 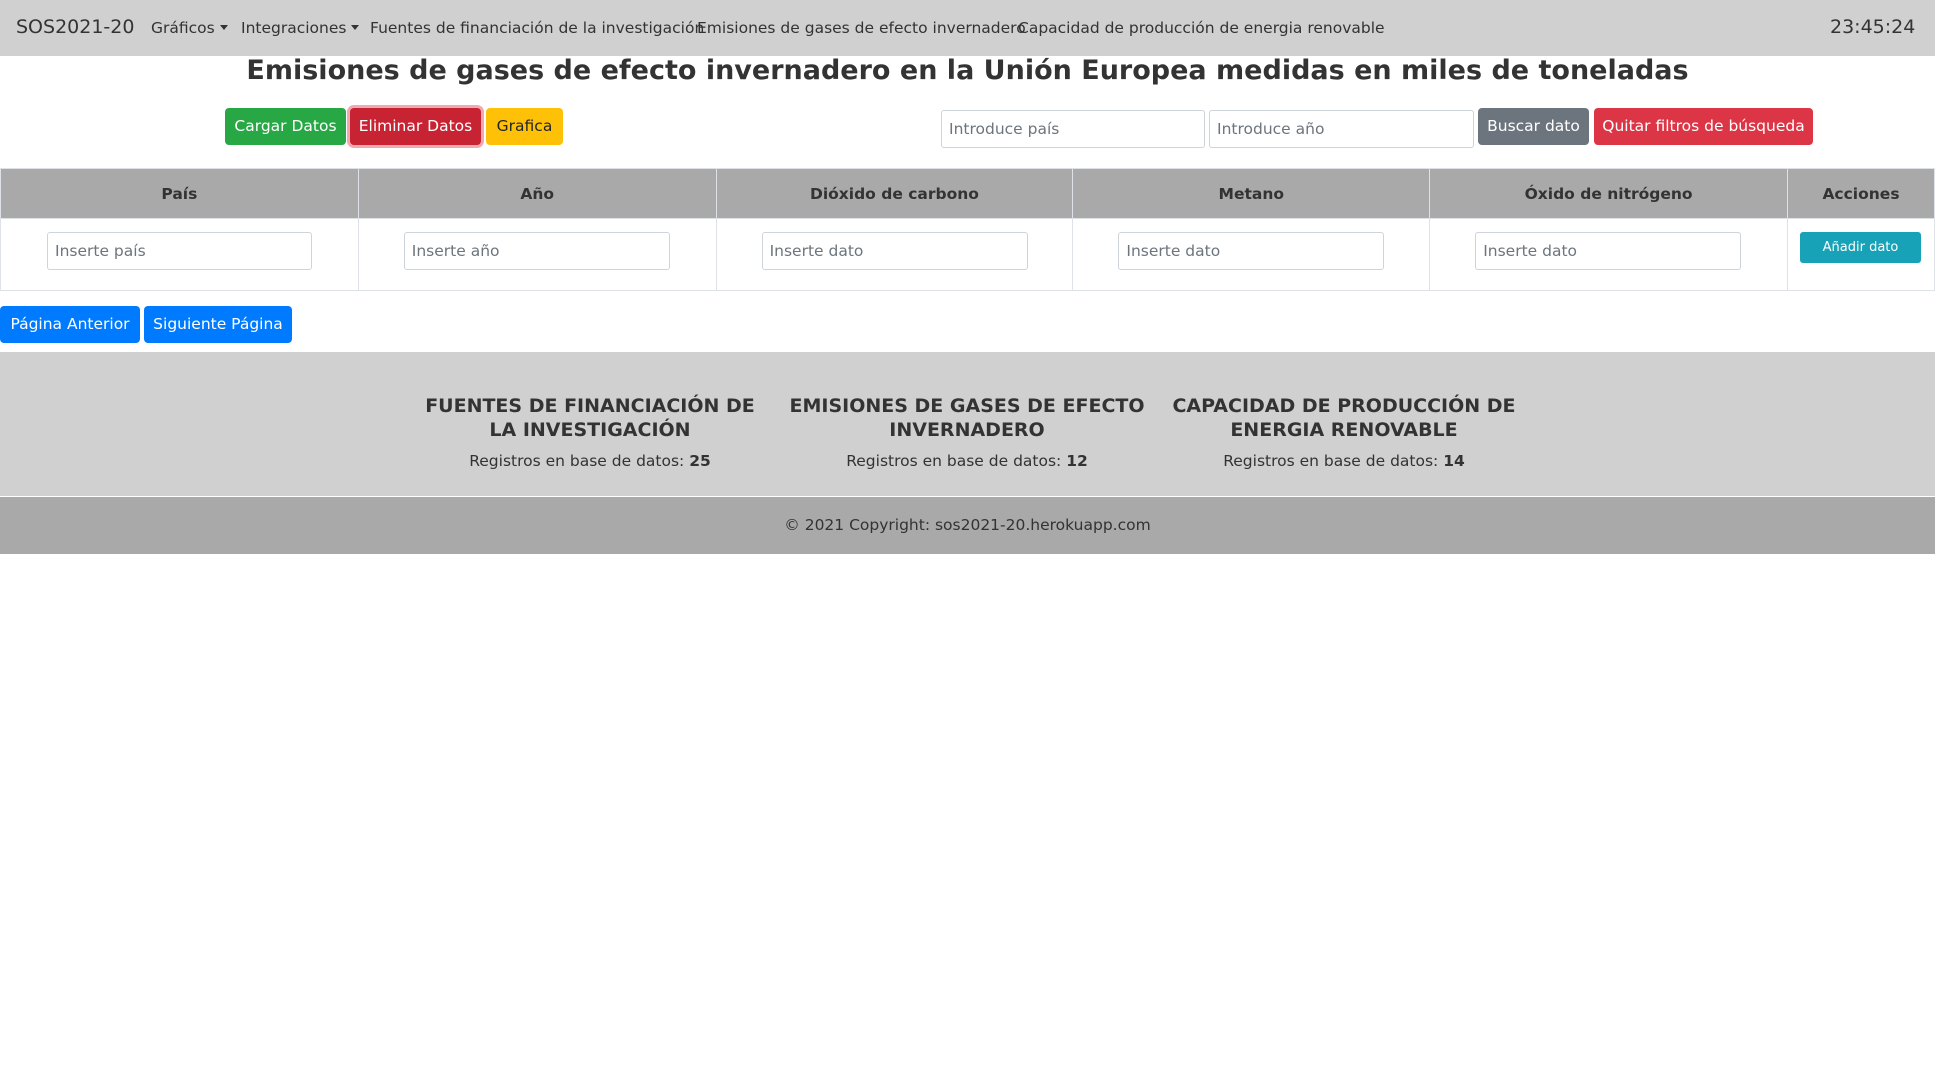 I want to click on stat-records: Registros en base de datos: 14, so click(x=1344, y=461).